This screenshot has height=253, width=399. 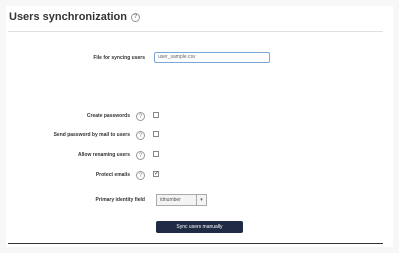 What do you see at coordinates (170, 200) in the screenshot?
I see `select-value: idnumber` at bounding box center [170, 200].